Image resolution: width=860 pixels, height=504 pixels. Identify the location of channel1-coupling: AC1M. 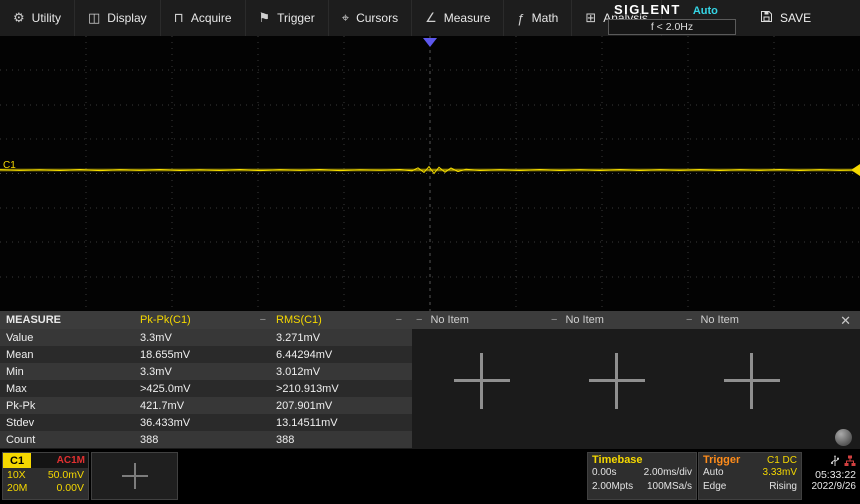
(70, 460).